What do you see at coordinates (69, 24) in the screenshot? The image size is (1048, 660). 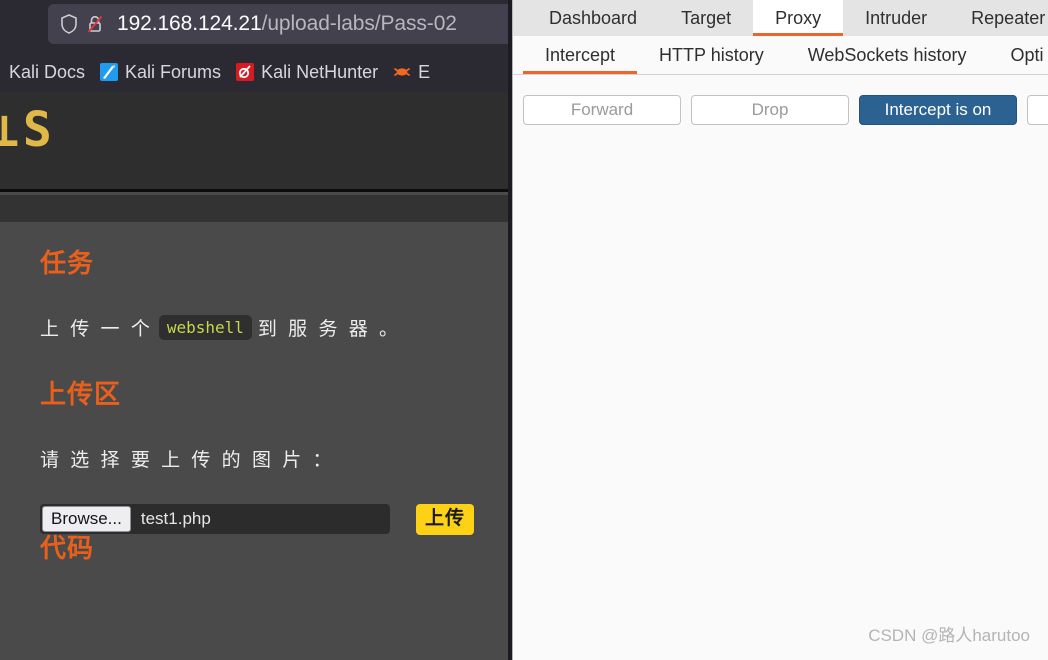 I see `shield-icon` at bounding box center [69, 24].